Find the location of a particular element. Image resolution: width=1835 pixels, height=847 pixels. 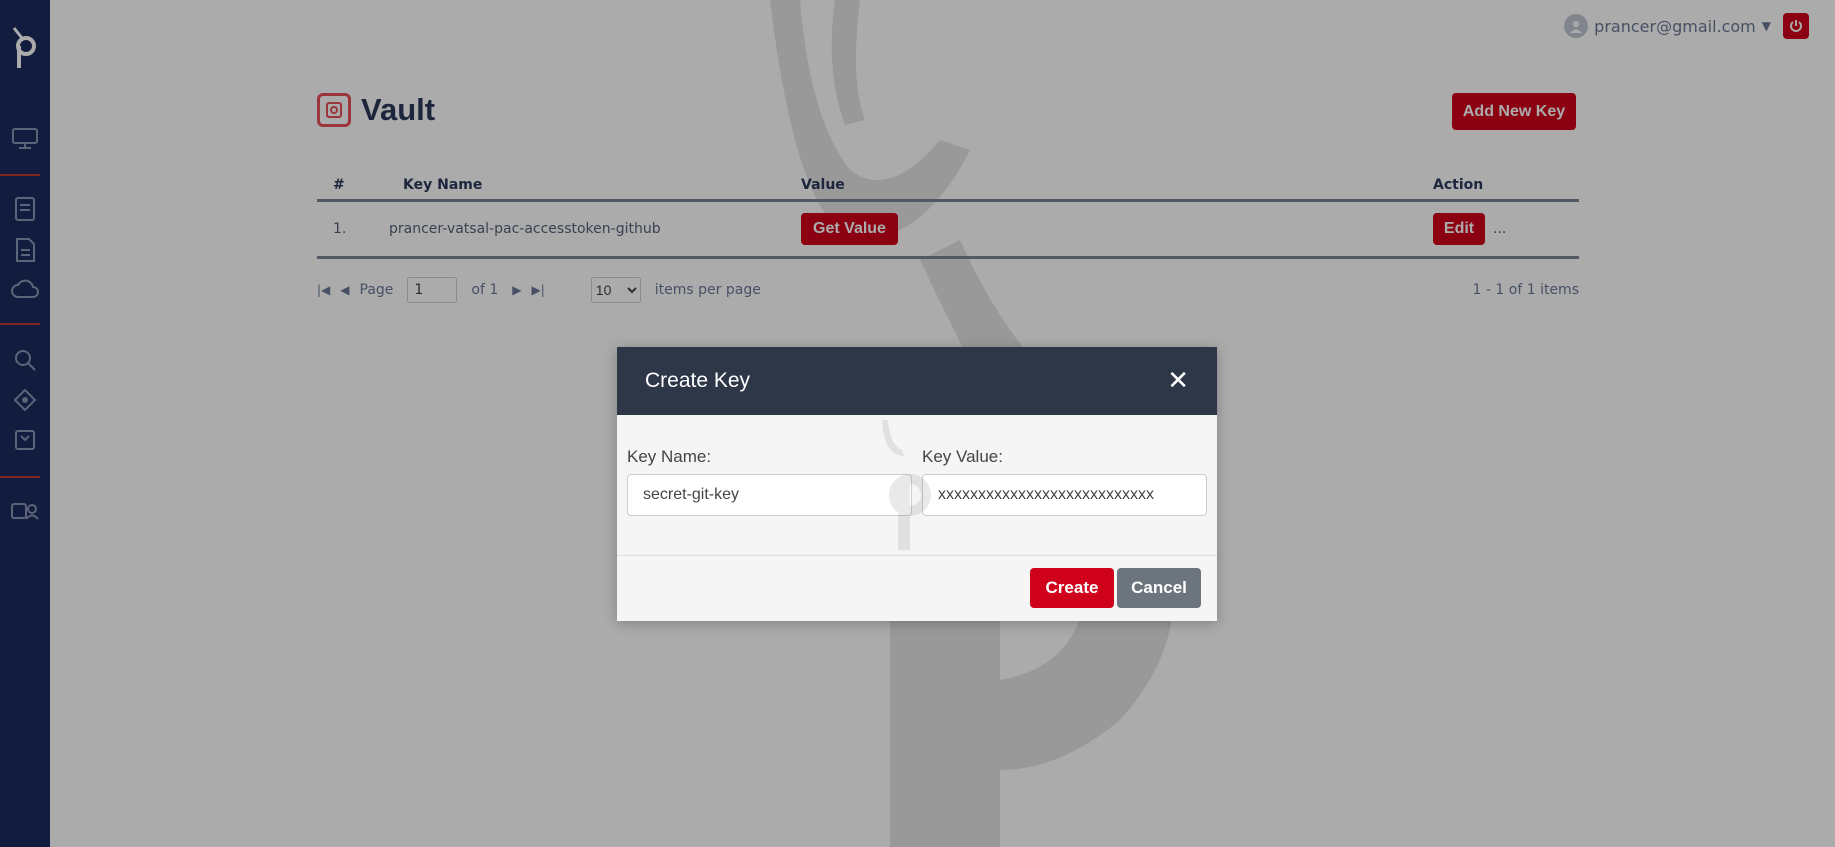

modal-footer: Create Cancel is located at coordinates (917, 588).